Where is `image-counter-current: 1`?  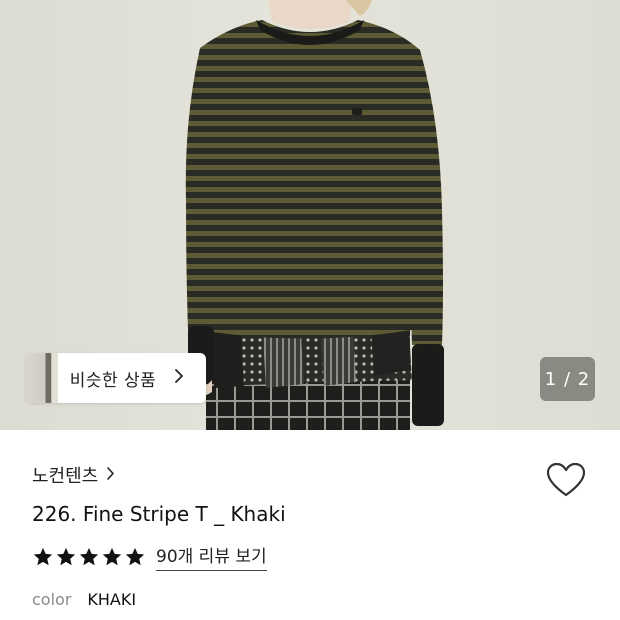
image-counter-current: 1 is located at coordinates (551, 379).